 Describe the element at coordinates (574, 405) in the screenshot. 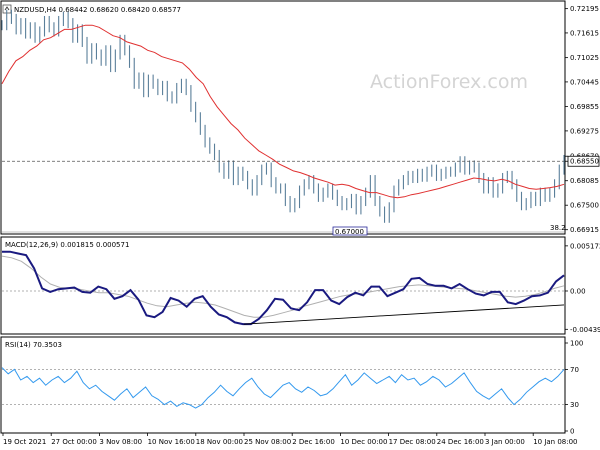

I see `rsi-tick-label: 30` at that location.